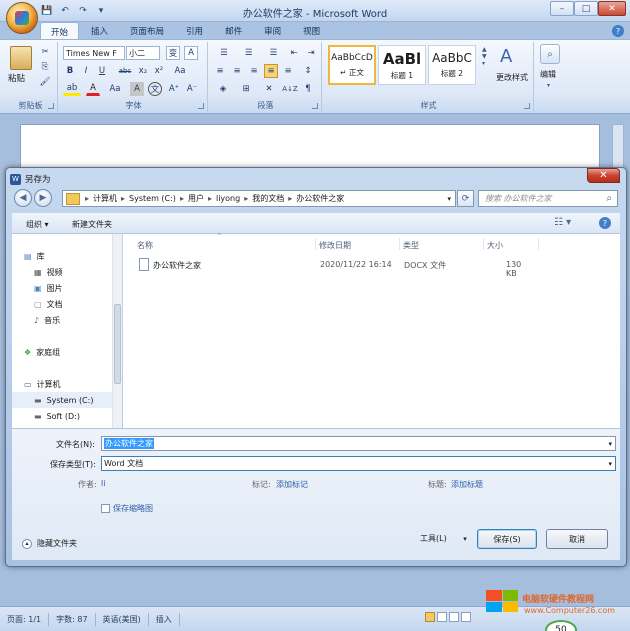 Image resolution: width=630 pixels, height=631 pixels. I want to click on view-options-icon: ☷ ▾, so click(562, 222).